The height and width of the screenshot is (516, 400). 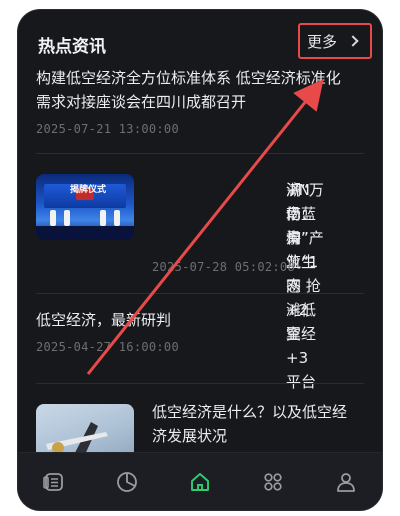 I want to click on profile-icon, so click(x=345, y=482).